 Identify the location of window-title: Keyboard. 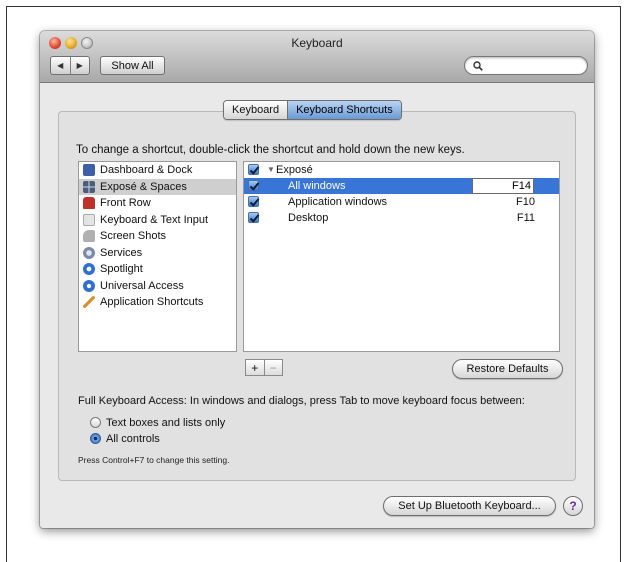
(317, 43).